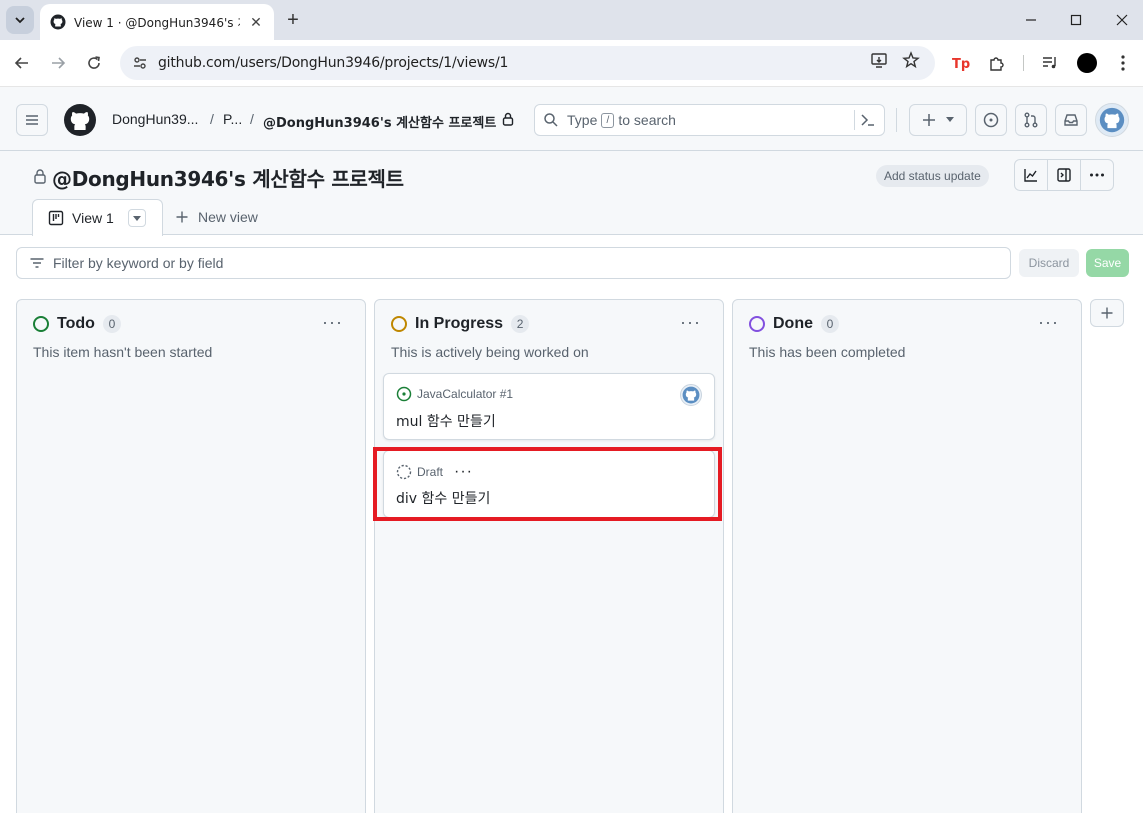 The image size is (1143, 813). I want to click on browser-tab-title: View 1 · @DongHun3946's 계산함수 프로젝트, so click(157, 22).